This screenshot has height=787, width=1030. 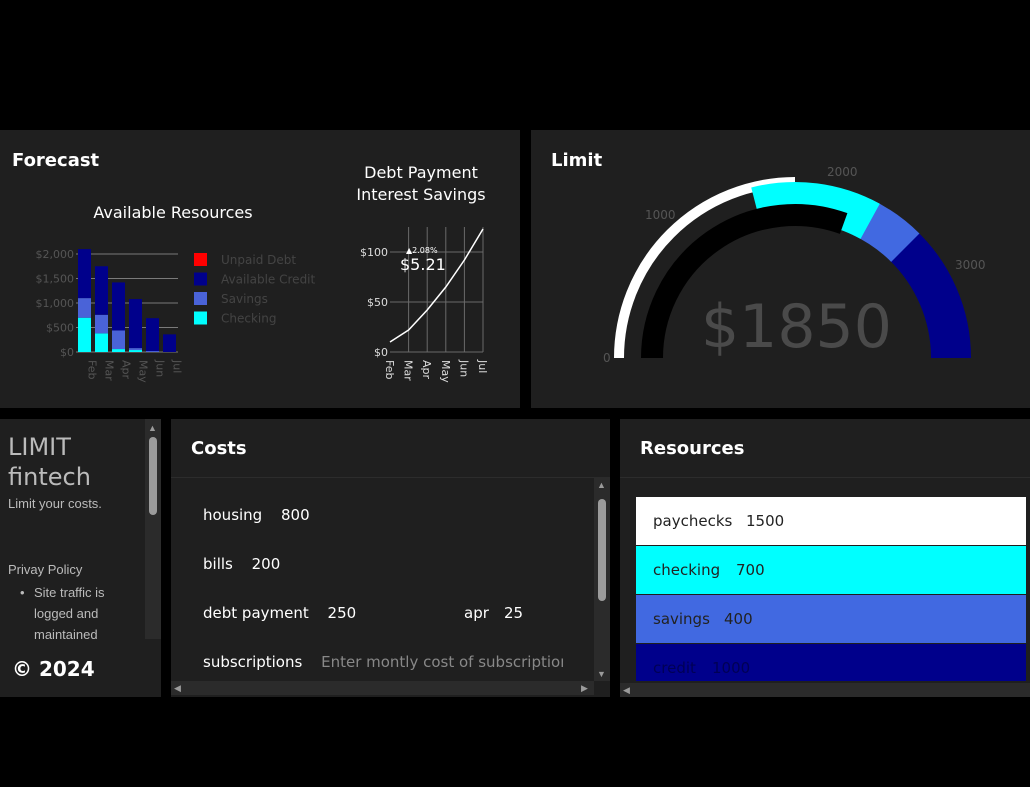 I want to click on cost-input-bills: 200, so click(x=266, y=564).